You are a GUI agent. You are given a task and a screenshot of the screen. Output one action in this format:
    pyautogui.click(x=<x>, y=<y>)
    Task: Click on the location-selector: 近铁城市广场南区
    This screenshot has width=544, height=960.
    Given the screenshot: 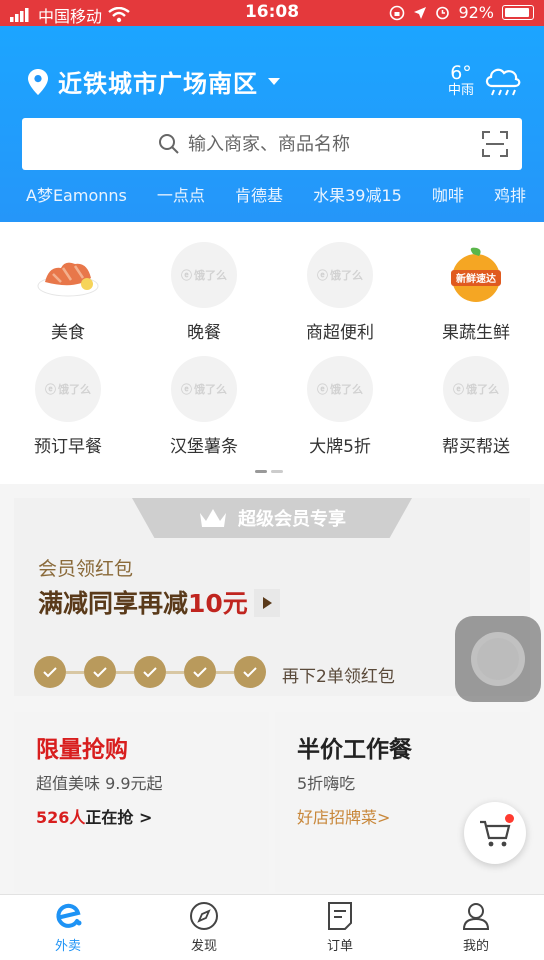 What is the action you would take?
    pyautogui.click(x=154, y=81)
    